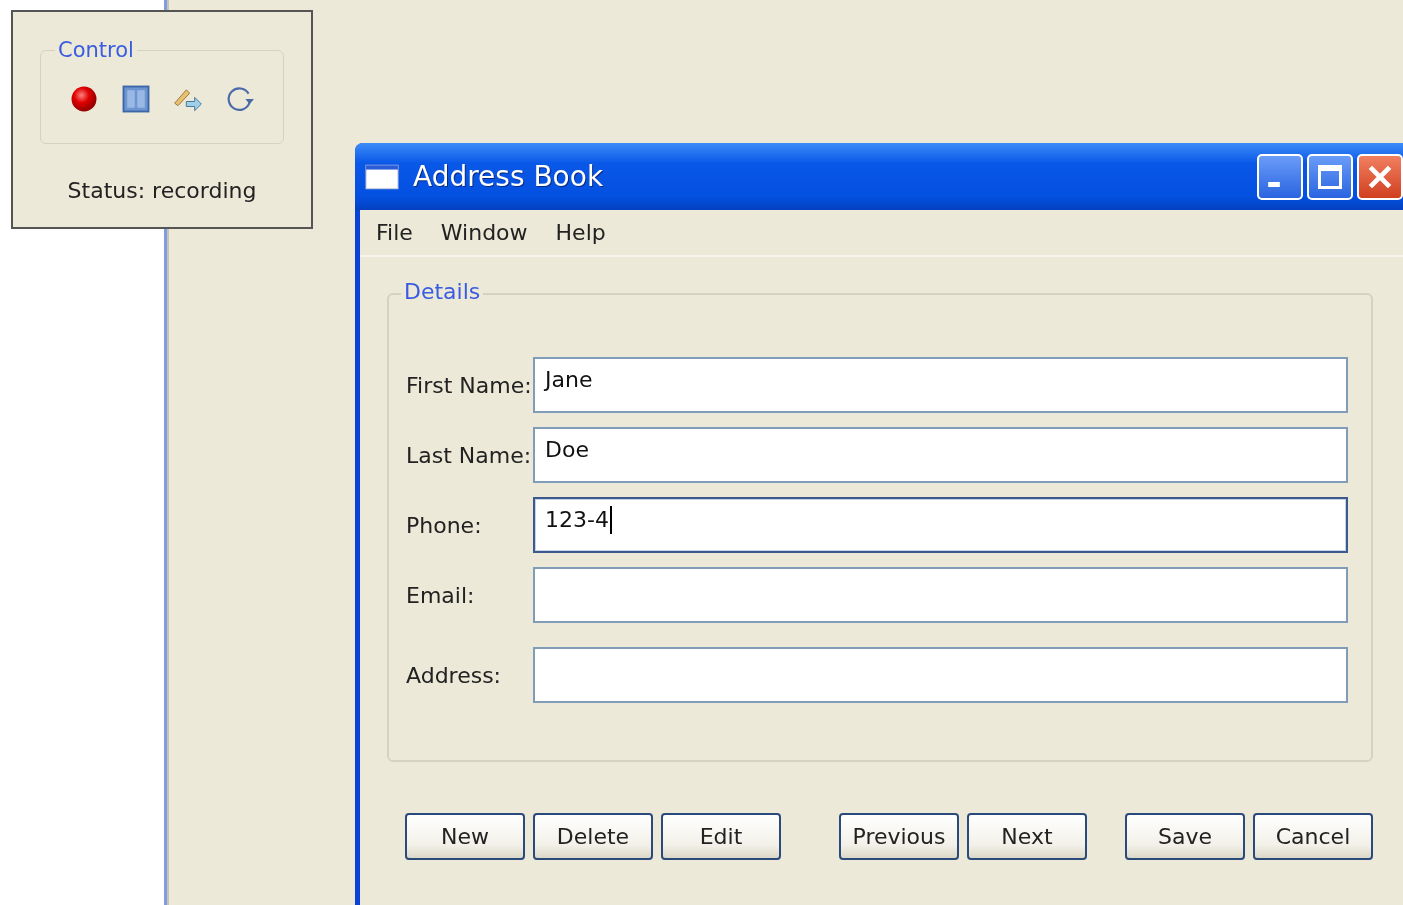  Describe the element at coordinates (1280, 176) in the screenshot. I see `minimize-button` at that location.